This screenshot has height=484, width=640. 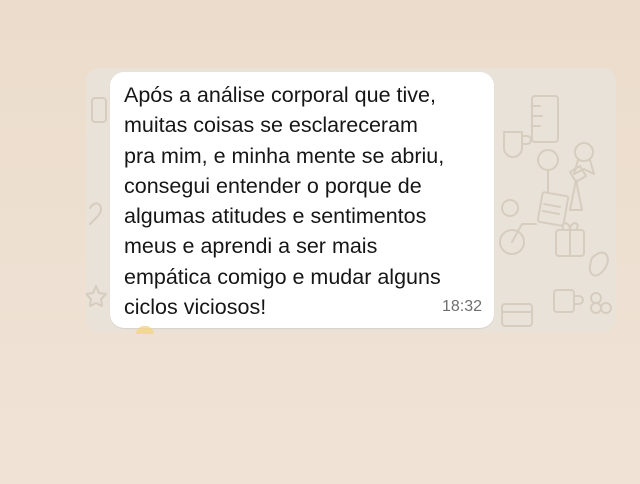 I want to click on leaf-icon, so click(x=598, y=264).